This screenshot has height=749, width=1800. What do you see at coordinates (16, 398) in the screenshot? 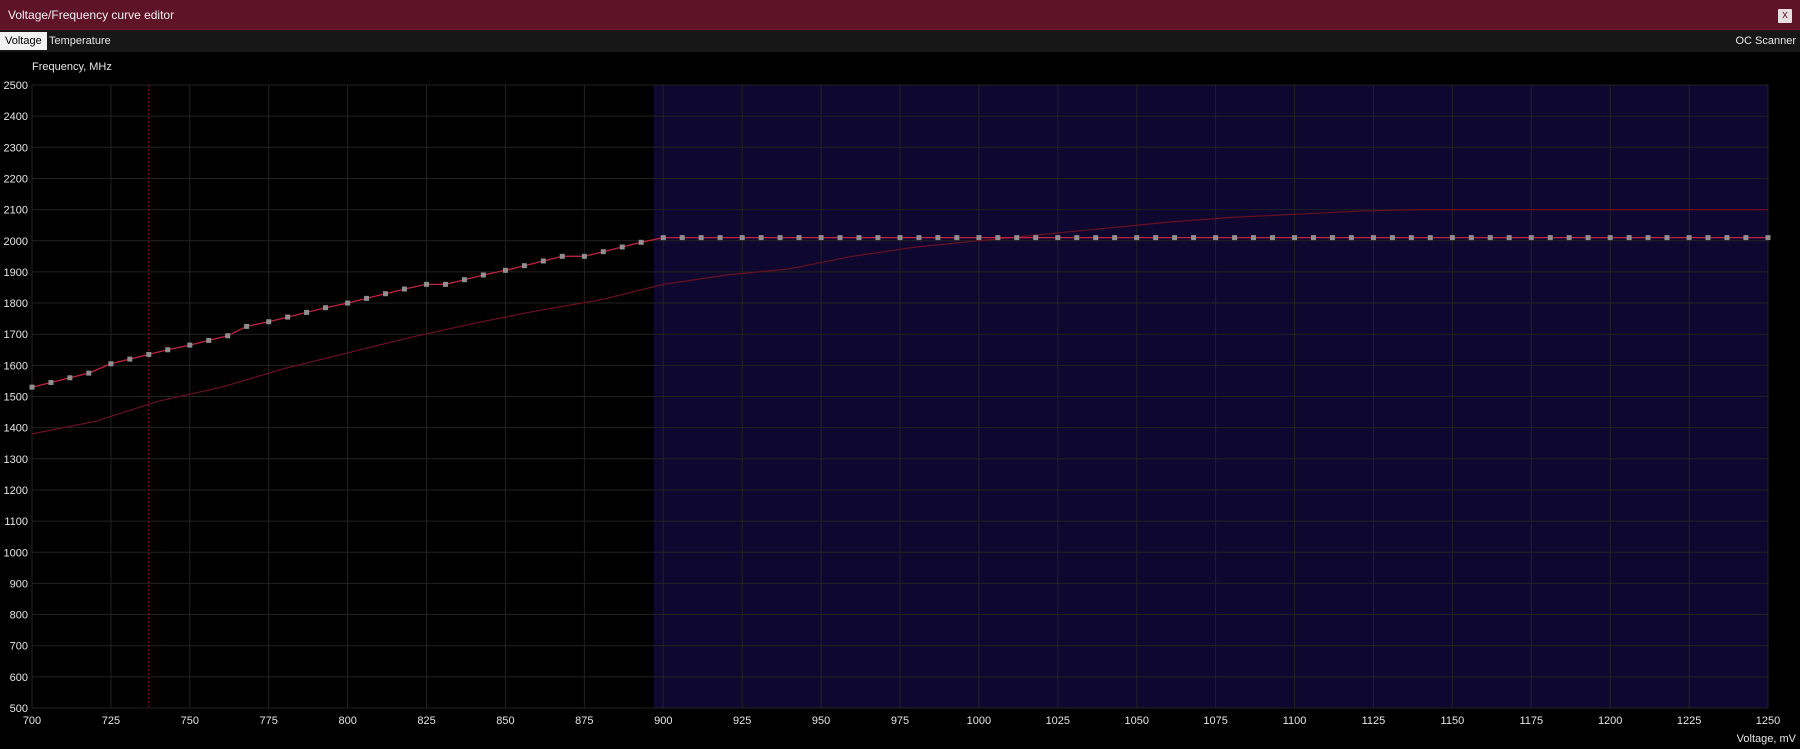
I see `y-tick-label: 1500` at bounding box center [16, 398].